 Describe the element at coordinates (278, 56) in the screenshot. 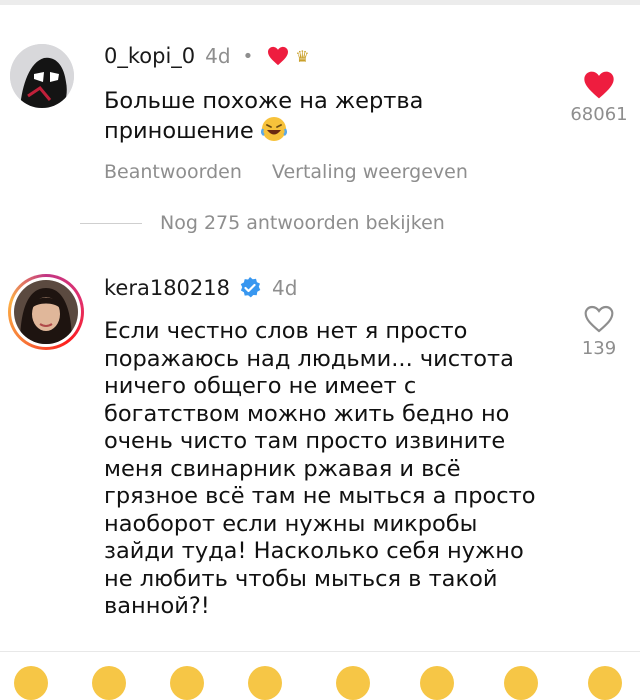

I see `creator-liked-heart-icon` at that location.